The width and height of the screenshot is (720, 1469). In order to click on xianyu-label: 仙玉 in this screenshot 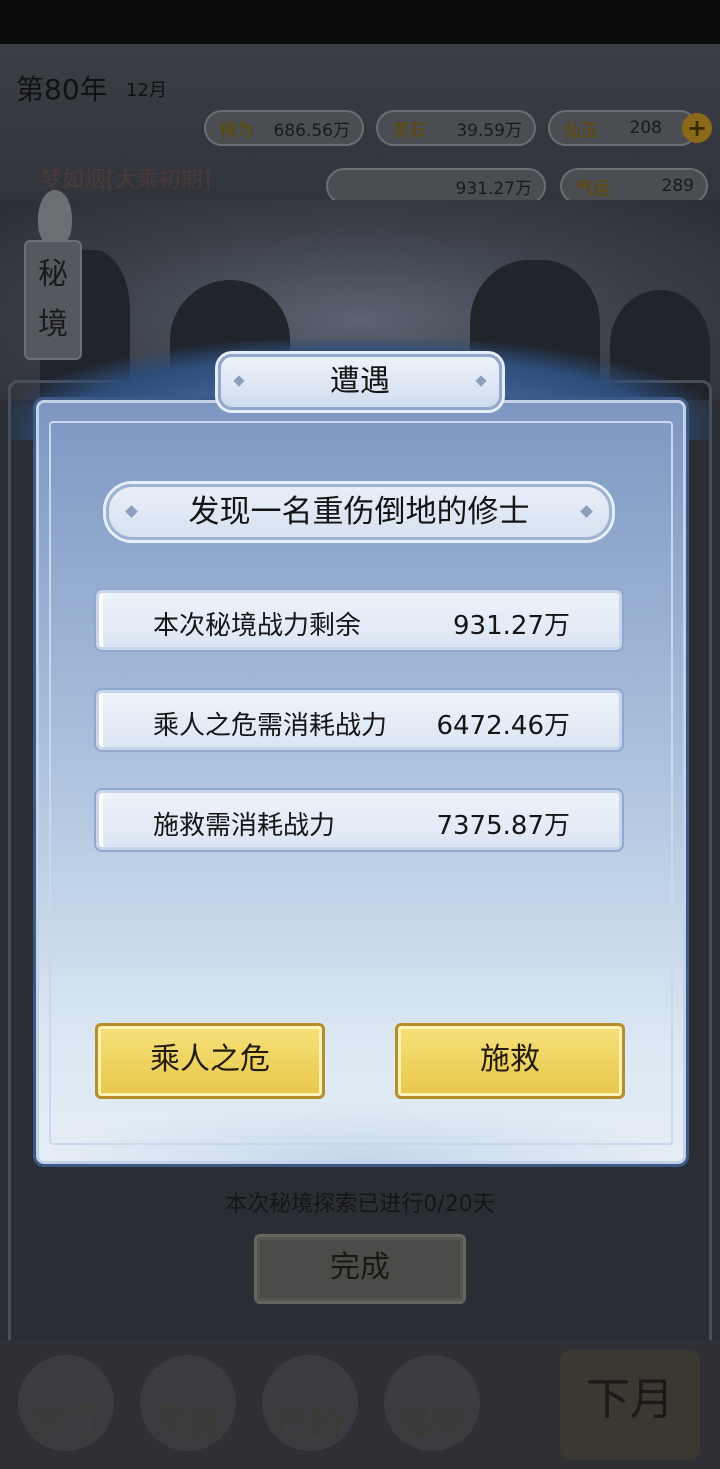, I will do `click(581, 130)`.